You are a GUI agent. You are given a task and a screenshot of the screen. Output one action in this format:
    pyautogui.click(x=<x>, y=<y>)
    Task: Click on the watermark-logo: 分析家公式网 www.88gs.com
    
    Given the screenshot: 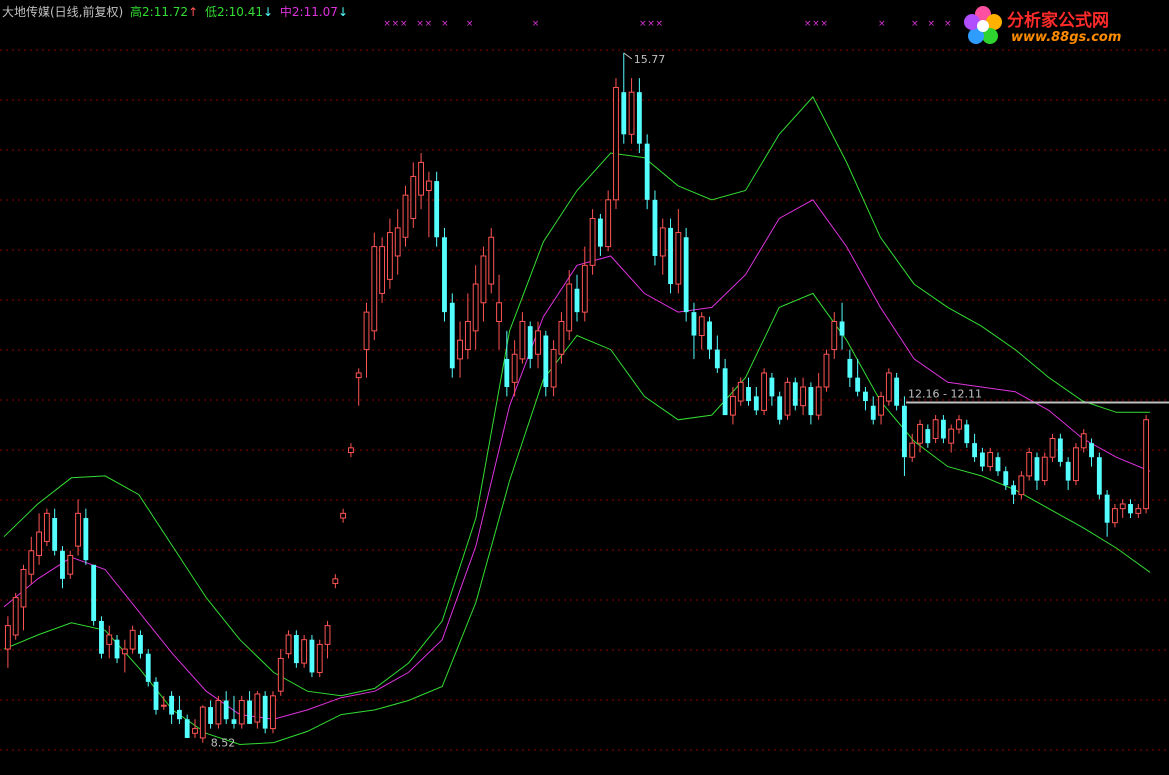 What is the action you would take?
    pyautogui.click(x=1061, y=27)
    